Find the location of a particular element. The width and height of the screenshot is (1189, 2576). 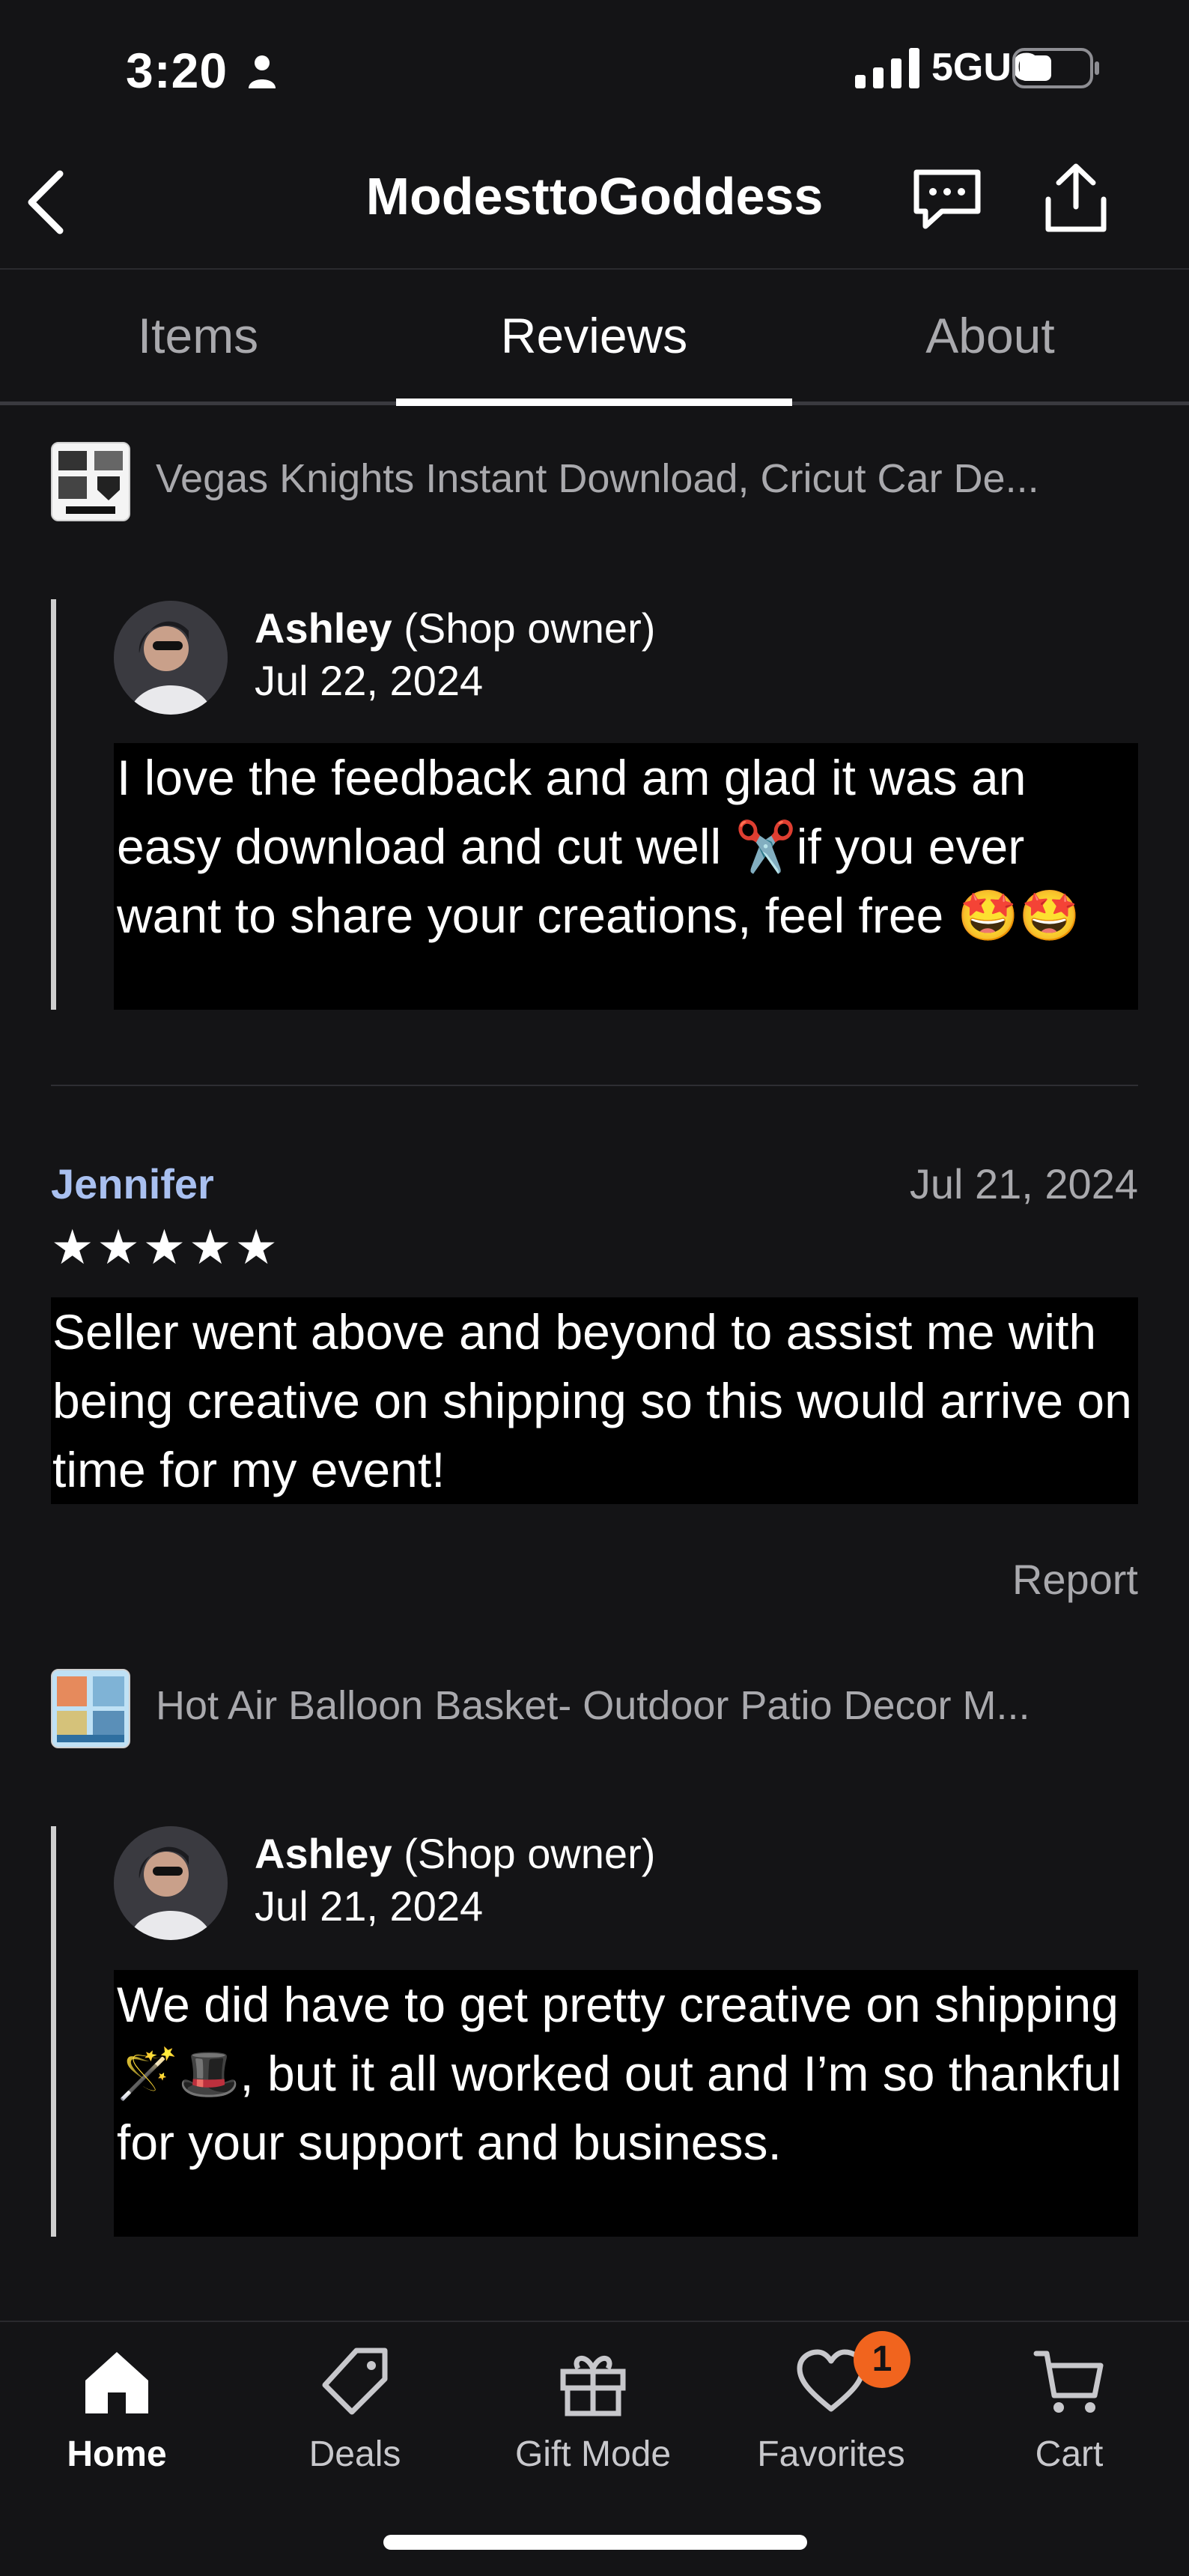

report-link: Report is located at coordinates (1075, 1579).